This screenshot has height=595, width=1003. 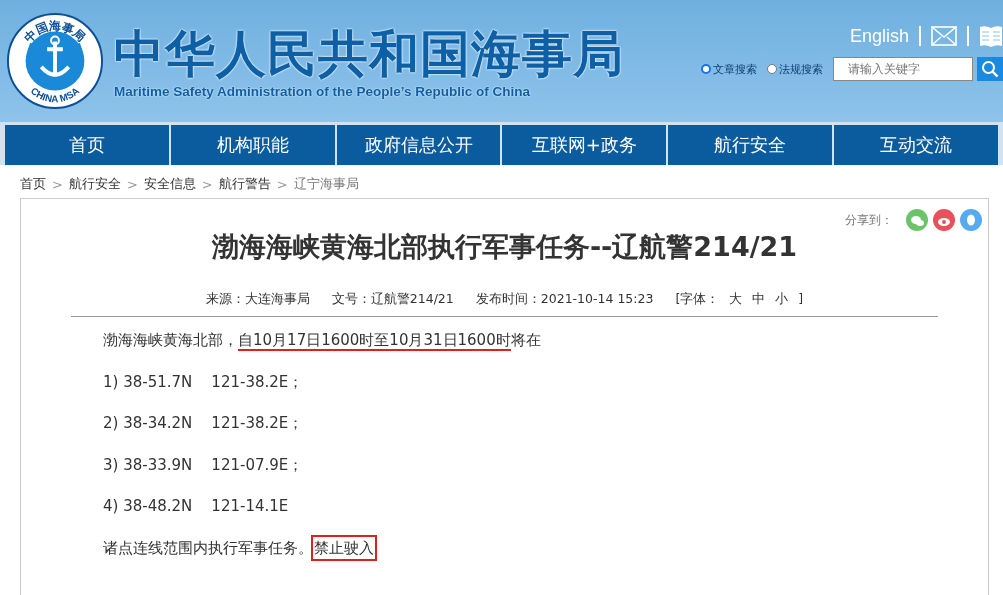 What do you see at coordinates (697, 299) in the screenshot?
I see `font-size-label: [字体：` at bounding box center [697, 299].